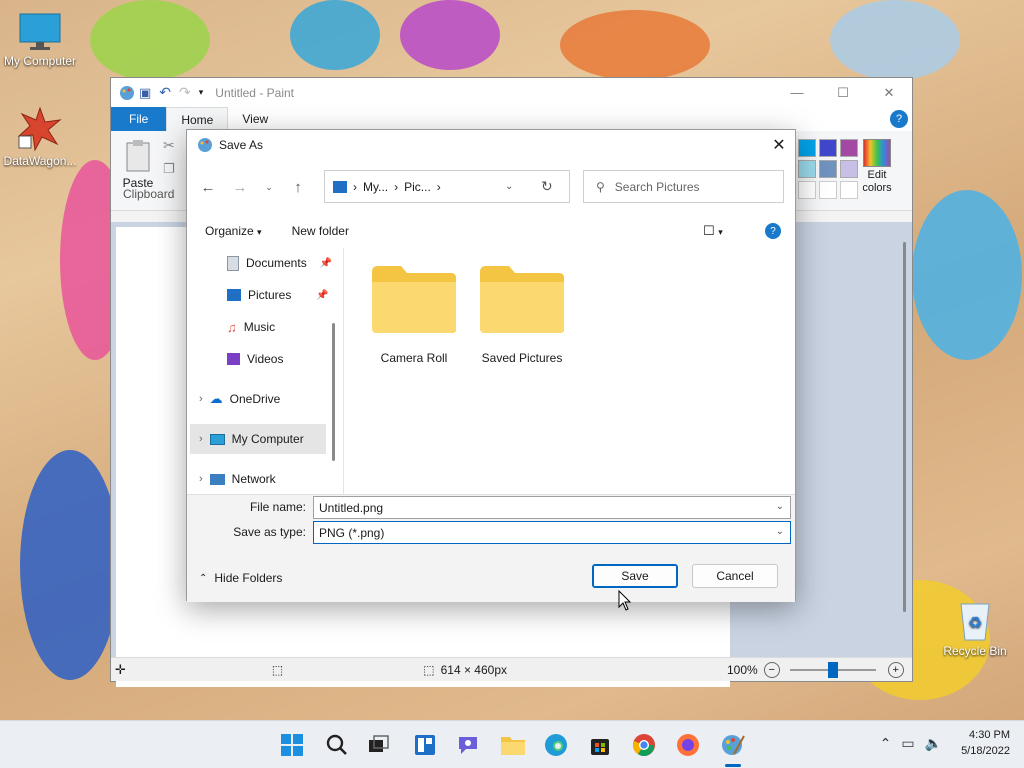 The width and height of the screenshot is (1024, 768). I want to click on clock-date: 5/18/2022, so click(985, 751).